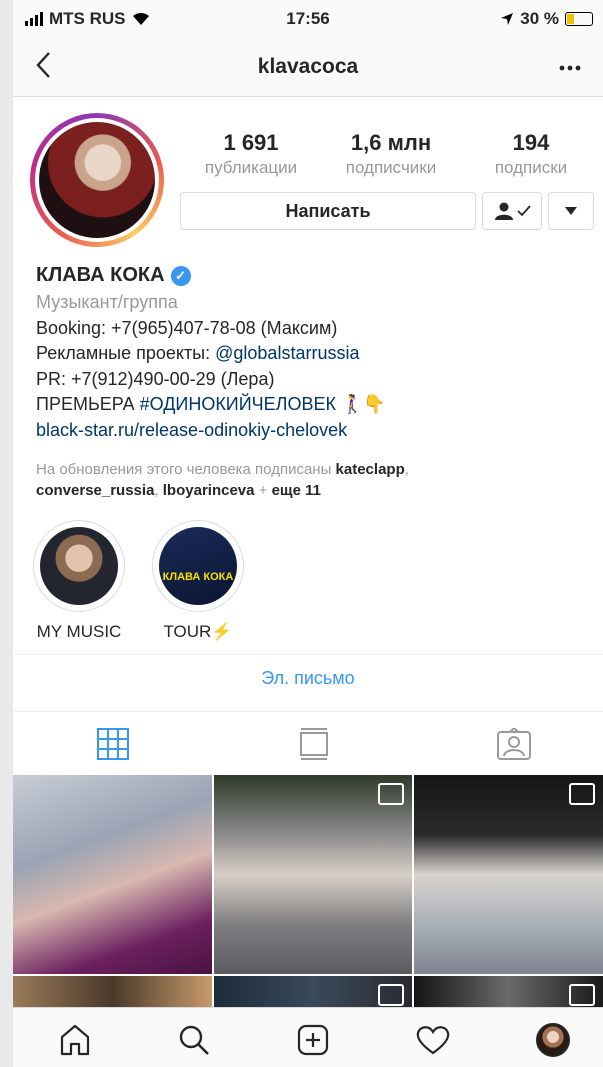  I want to click on highlight-cover, so click(79, 566).